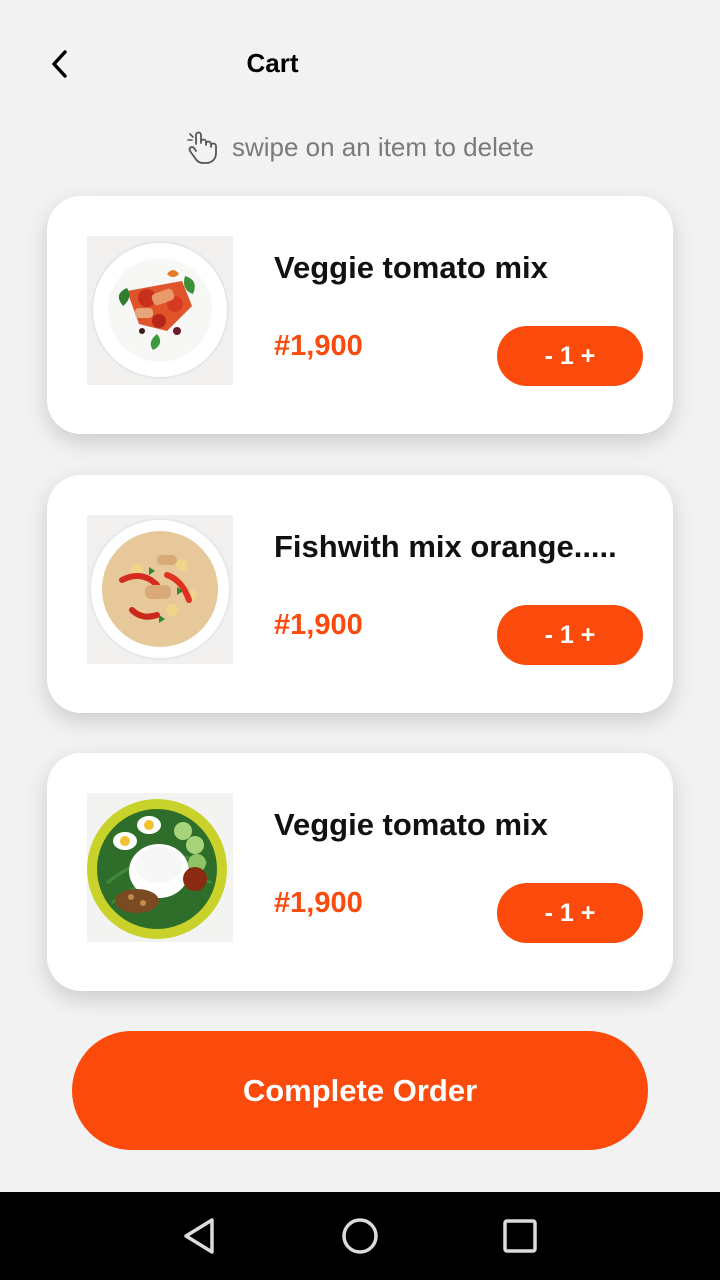 The width and height of the screenshot is (720, 1280). I want to click on page-title: Cart, so click(272, 63).